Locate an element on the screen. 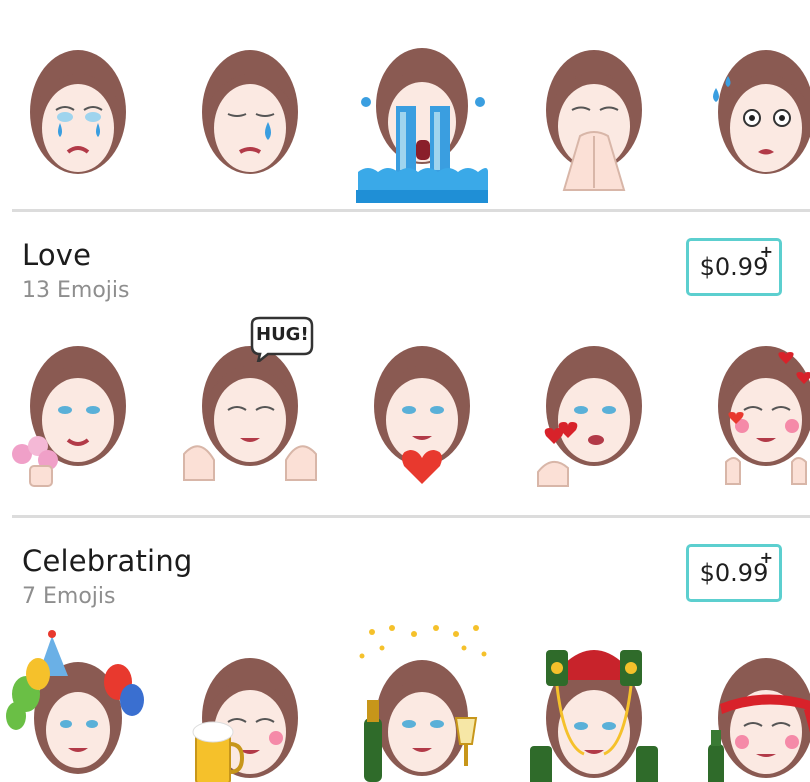  pack-emoji-count: 13 Emojis is located at coordinates (76, 290).